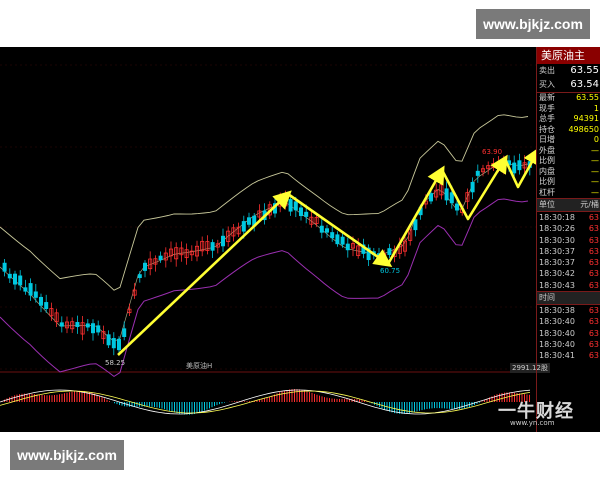 The height and width of the screenshot is (480, 600). What do you see at coordinates (67, 455) in the screenshot?
I see `watermark-bottom: www.bjkjz.com` at bounding box center [67, 455].